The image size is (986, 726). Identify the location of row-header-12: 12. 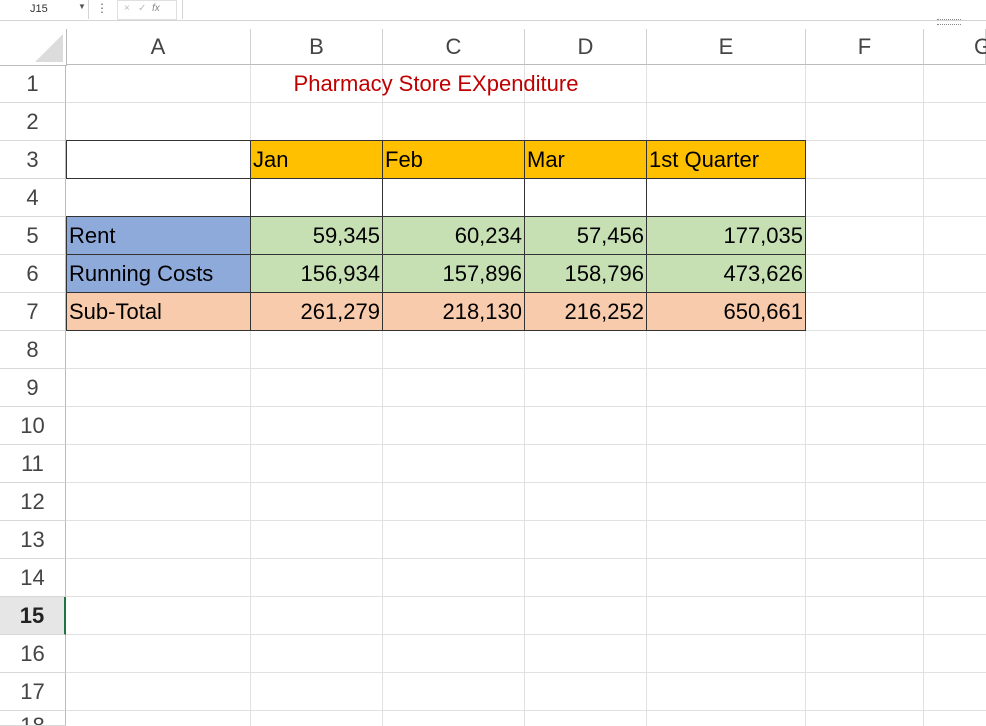
(33, 502).